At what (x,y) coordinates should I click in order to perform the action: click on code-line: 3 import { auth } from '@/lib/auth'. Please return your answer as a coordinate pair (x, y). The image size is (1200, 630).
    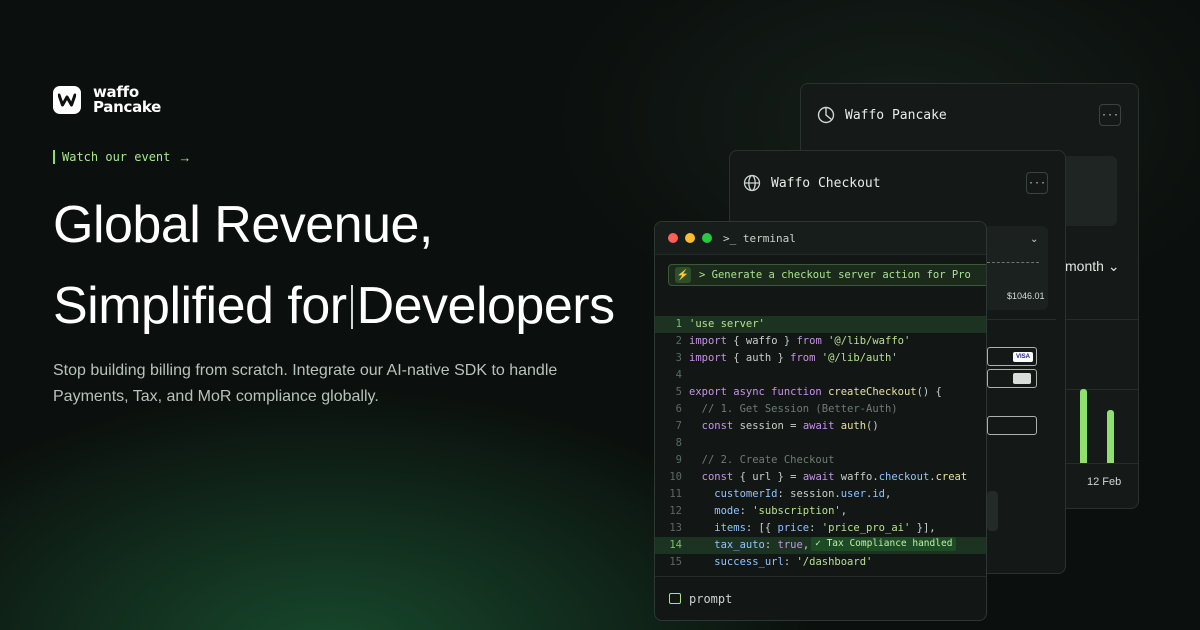
    Looking at the image, I should click on (820, 358).